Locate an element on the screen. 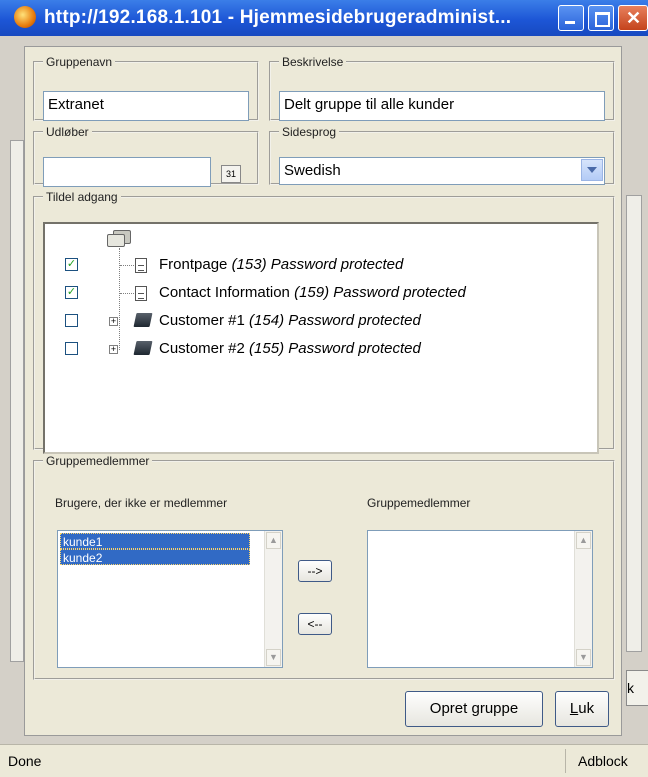 This screenshot has width=648, height=777. language-fieldset: Sidesprog Swedish is located at coordinates (442, 155).